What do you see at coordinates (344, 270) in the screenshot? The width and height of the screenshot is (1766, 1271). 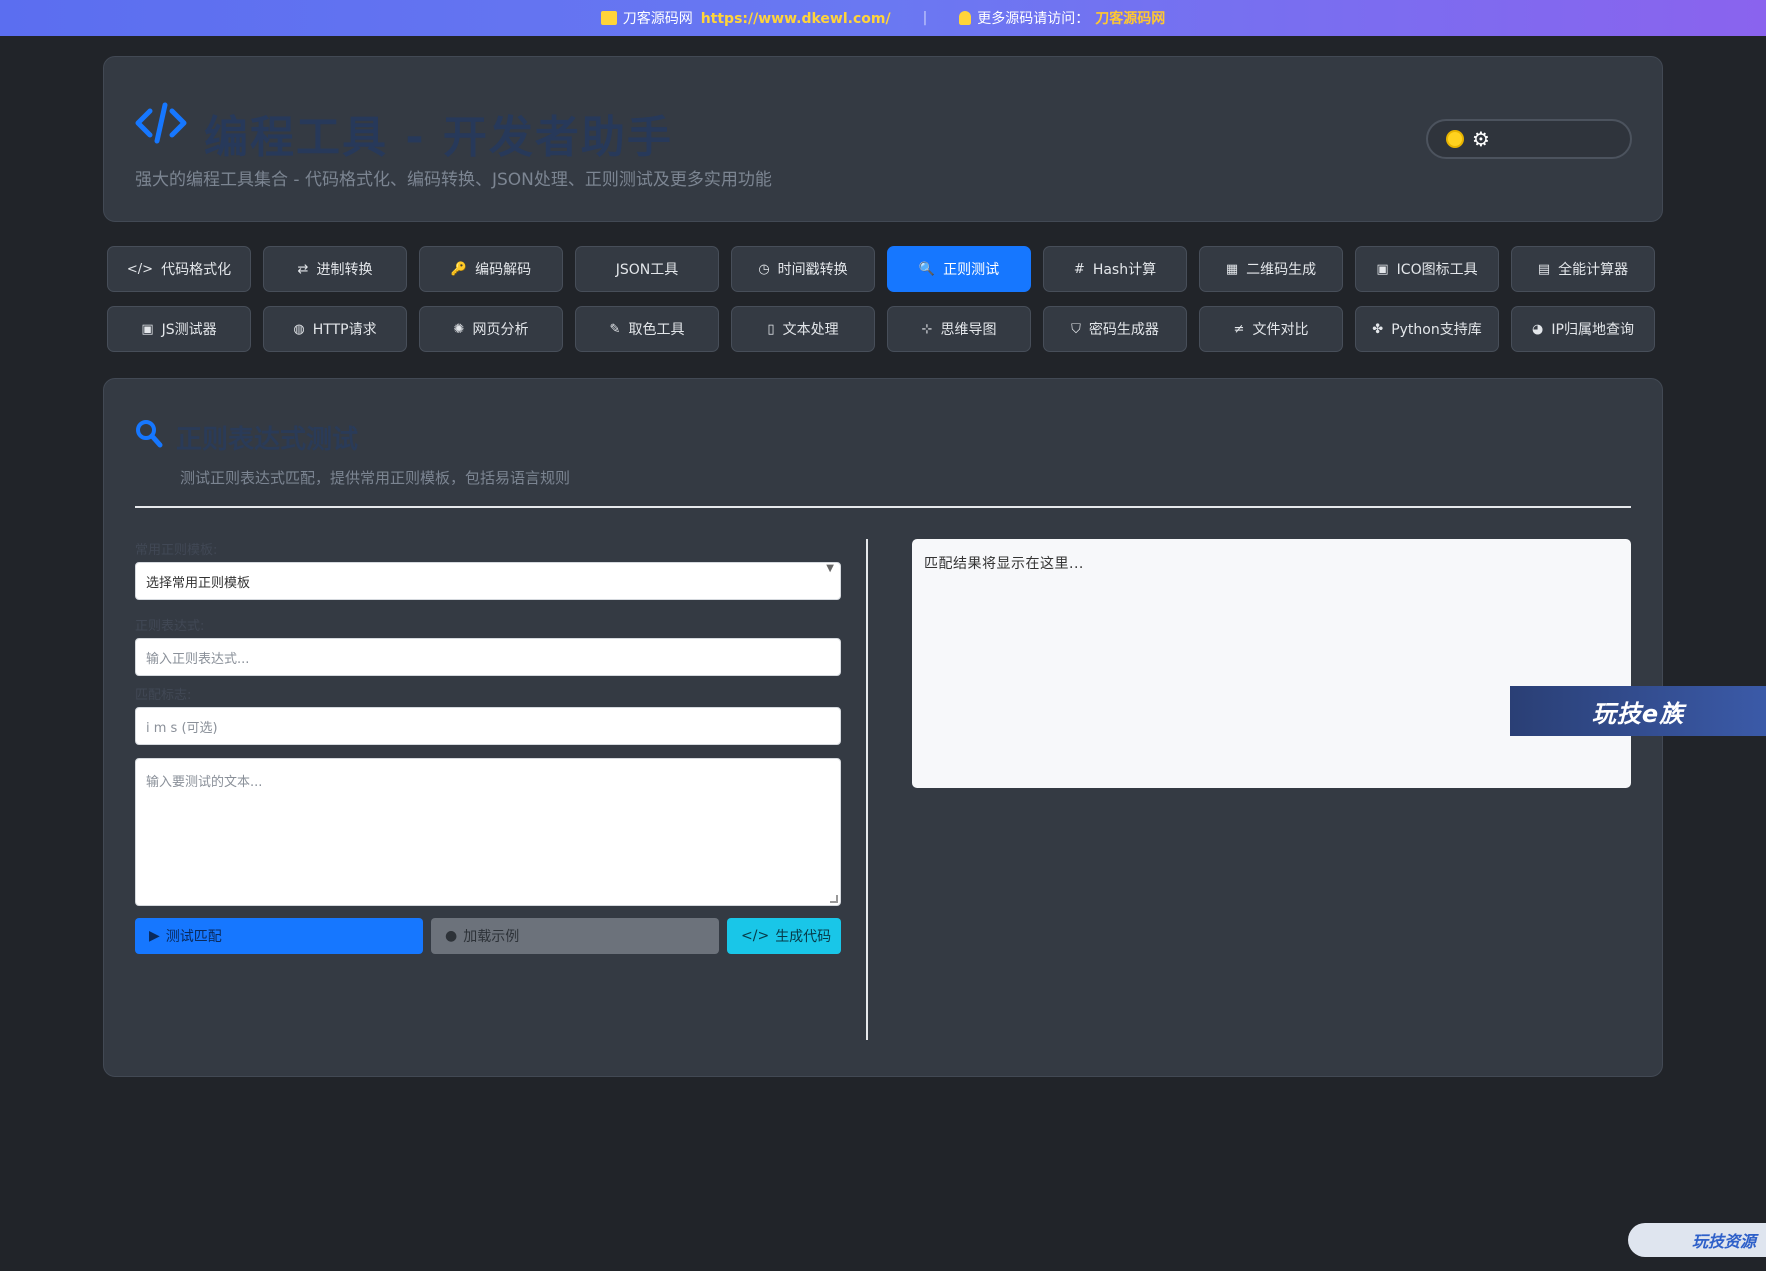 I see `nav-button-label: 进制转换` at bounding box center [344, 270].